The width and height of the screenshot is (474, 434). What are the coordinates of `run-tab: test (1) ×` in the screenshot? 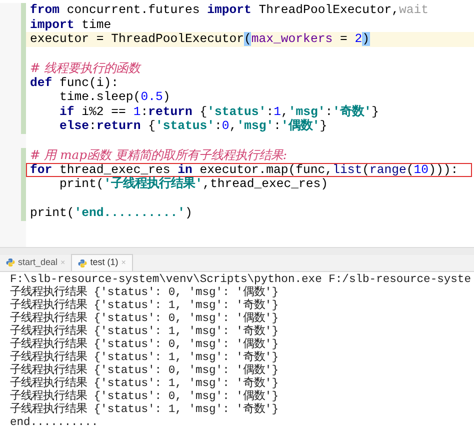 It's located at (102, 262).